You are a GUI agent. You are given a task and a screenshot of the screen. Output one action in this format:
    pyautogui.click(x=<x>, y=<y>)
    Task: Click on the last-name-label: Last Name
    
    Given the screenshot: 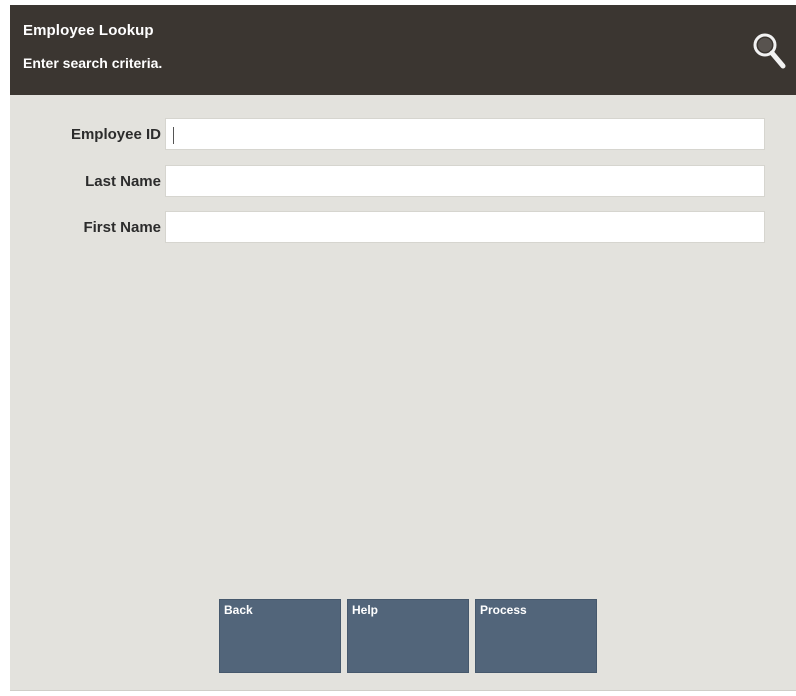 What is the action you would take?
    pyautogui.click(x=123, y=181)
    